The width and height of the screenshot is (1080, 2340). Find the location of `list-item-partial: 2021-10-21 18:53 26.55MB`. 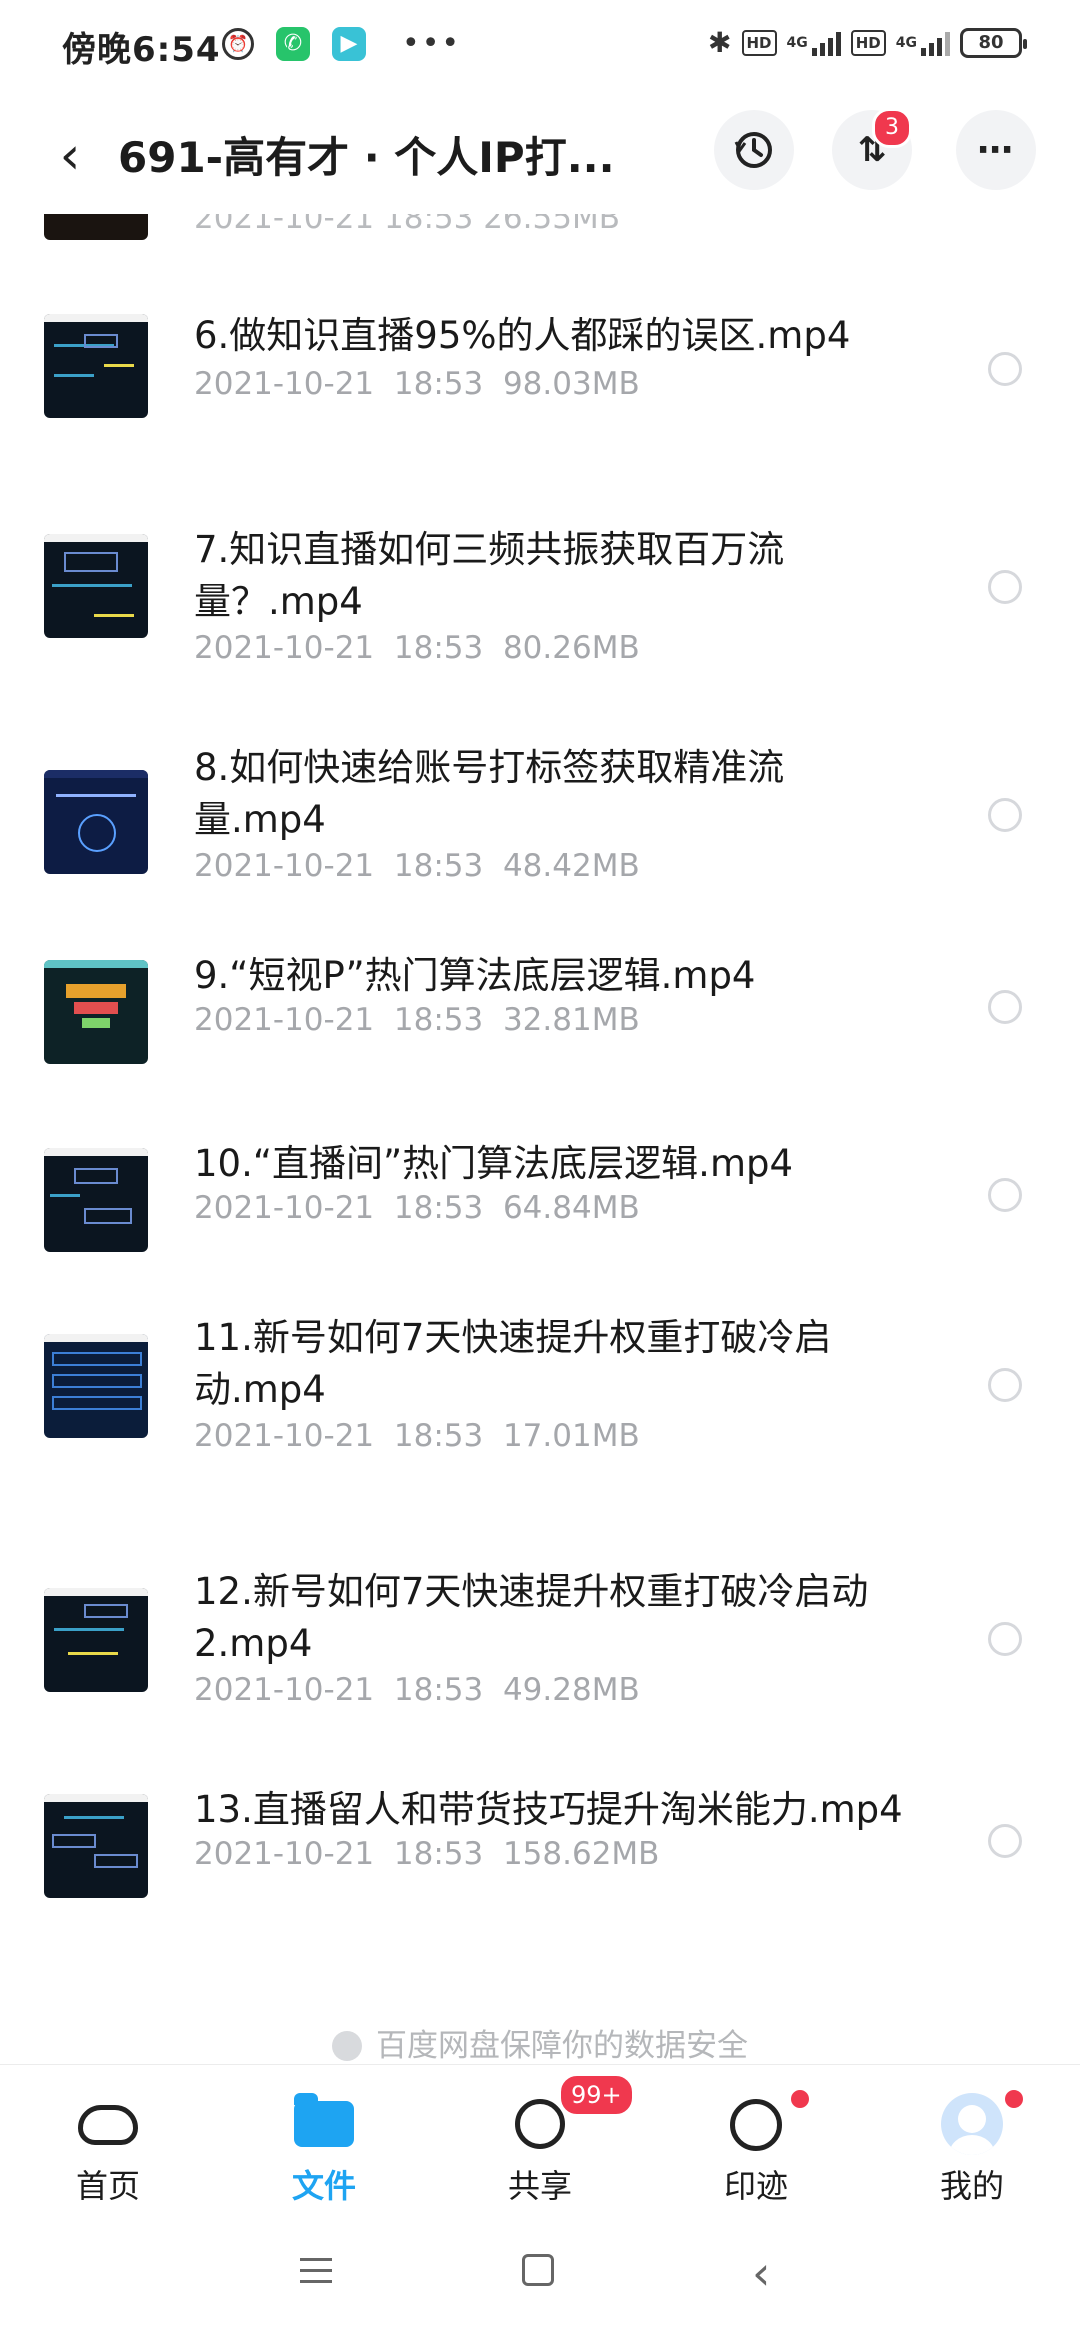

list-item-partial: 2021-10-21 18:53 26.55MB is located at coordinates (540, 229).